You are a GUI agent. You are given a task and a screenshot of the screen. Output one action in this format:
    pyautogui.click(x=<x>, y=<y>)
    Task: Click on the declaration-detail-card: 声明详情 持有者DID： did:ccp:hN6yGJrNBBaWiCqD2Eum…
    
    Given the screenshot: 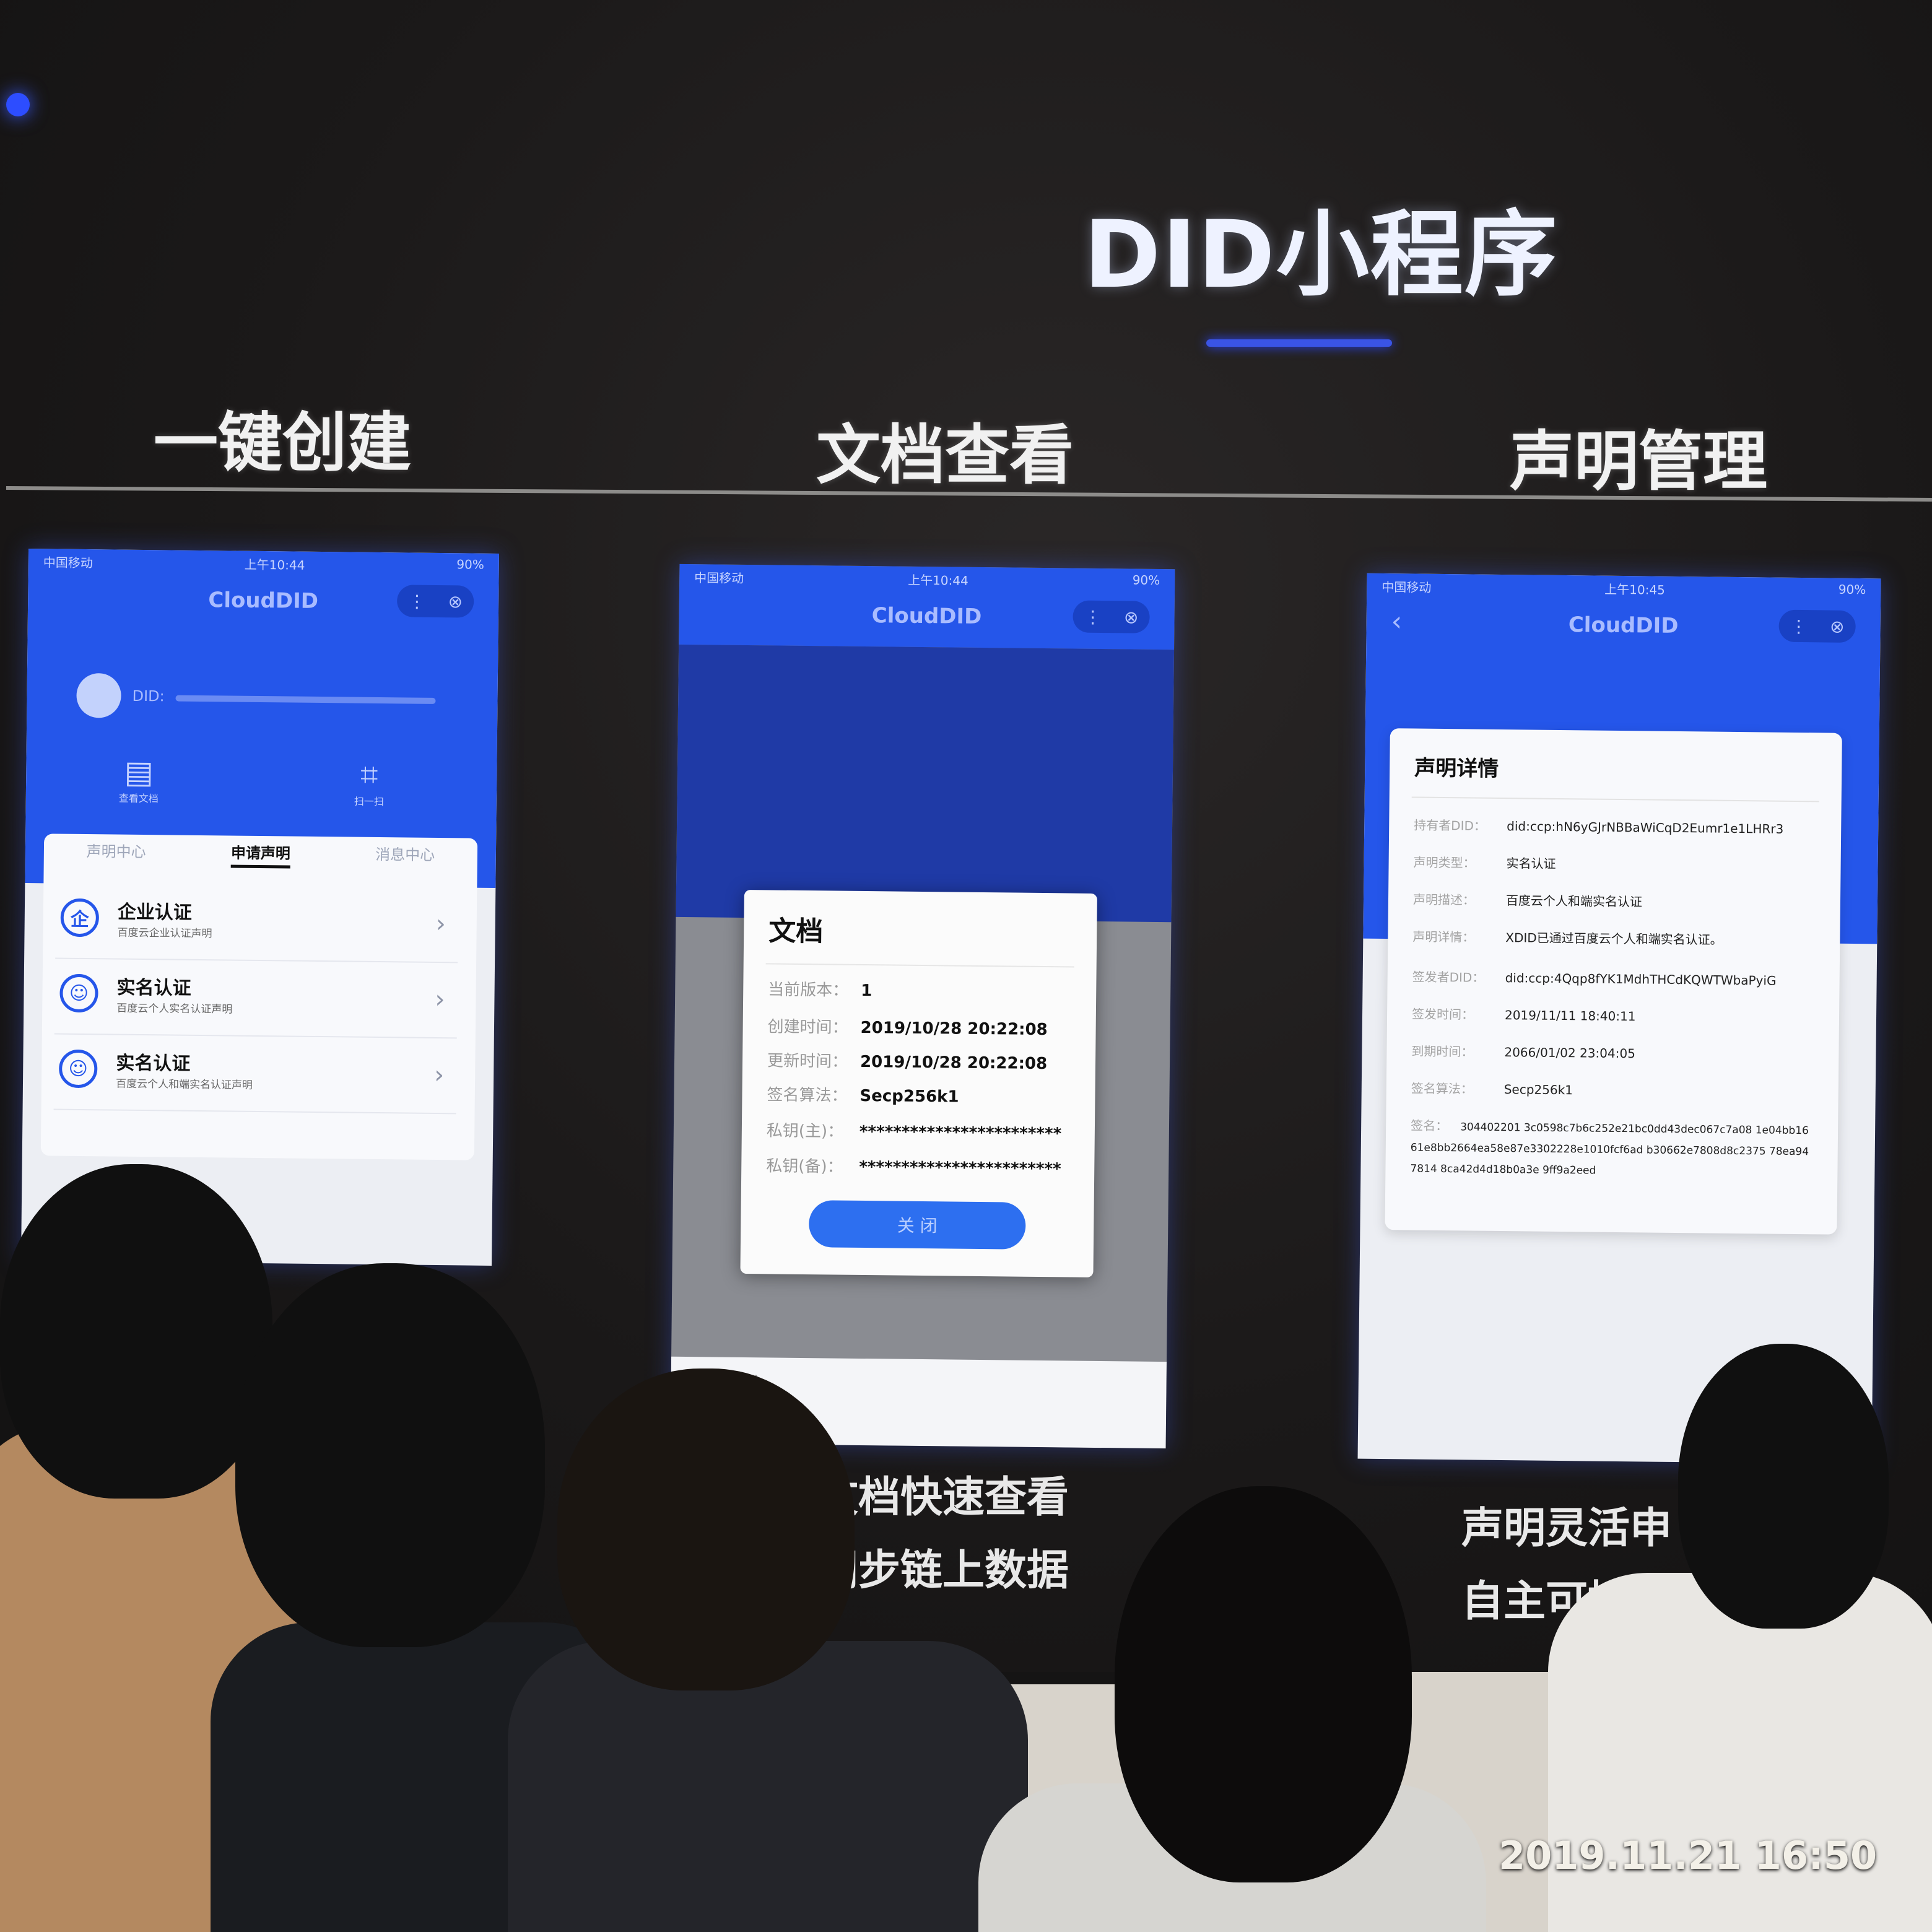 What is the action you would take?
    pyautogui.click(x=1613, y=981)
    